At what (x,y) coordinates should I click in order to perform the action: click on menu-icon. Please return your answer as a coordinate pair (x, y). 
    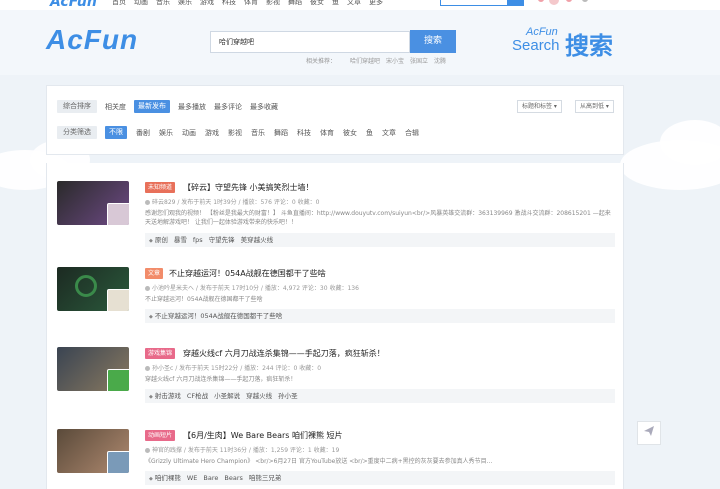
    Looking at the image, I should click on (585, 1).